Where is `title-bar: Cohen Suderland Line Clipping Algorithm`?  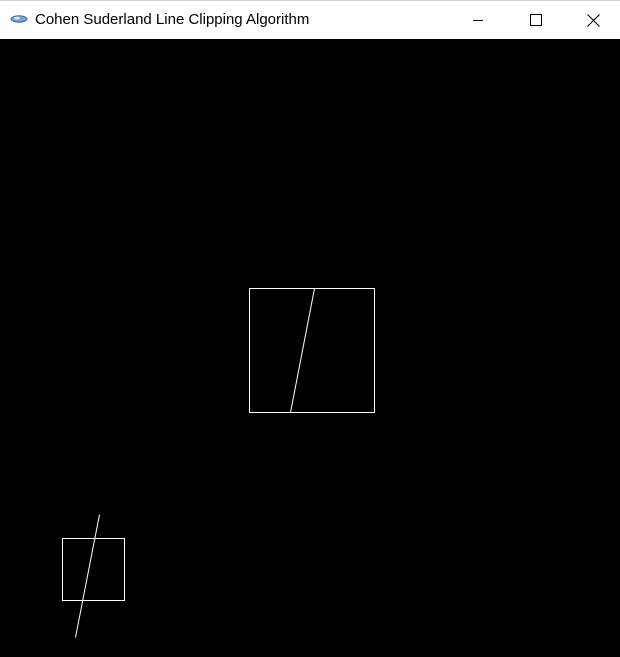 title-bar: Cohen Suderland Line Clipping Algorithm is located at coordinates (310, 19).